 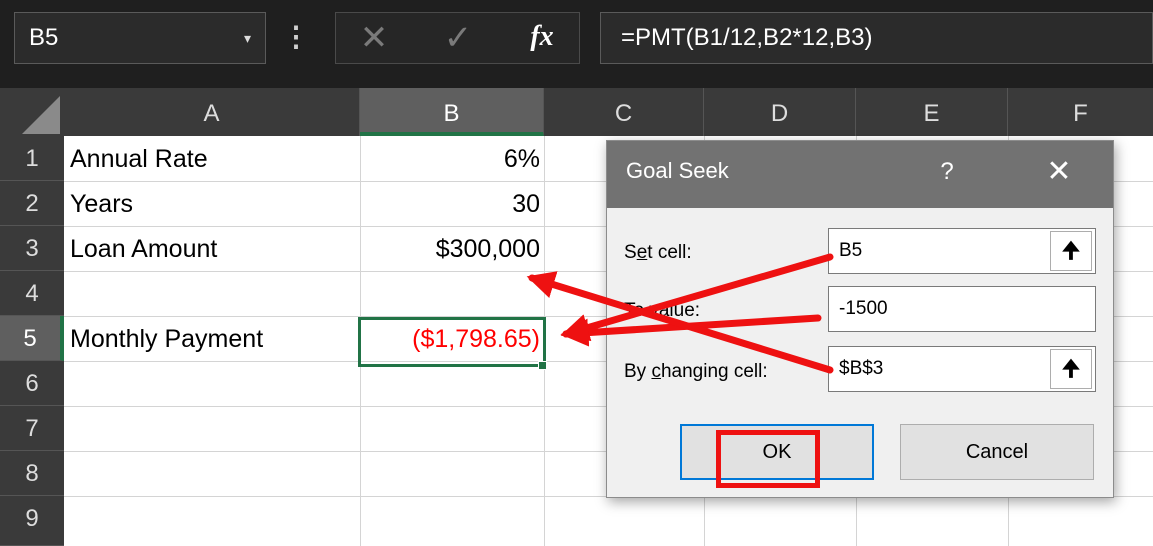 What do you see at coordinates (630, 252) in the screenshot?
I see `set-cell-label-part: S` at bounding box center [630, 252].